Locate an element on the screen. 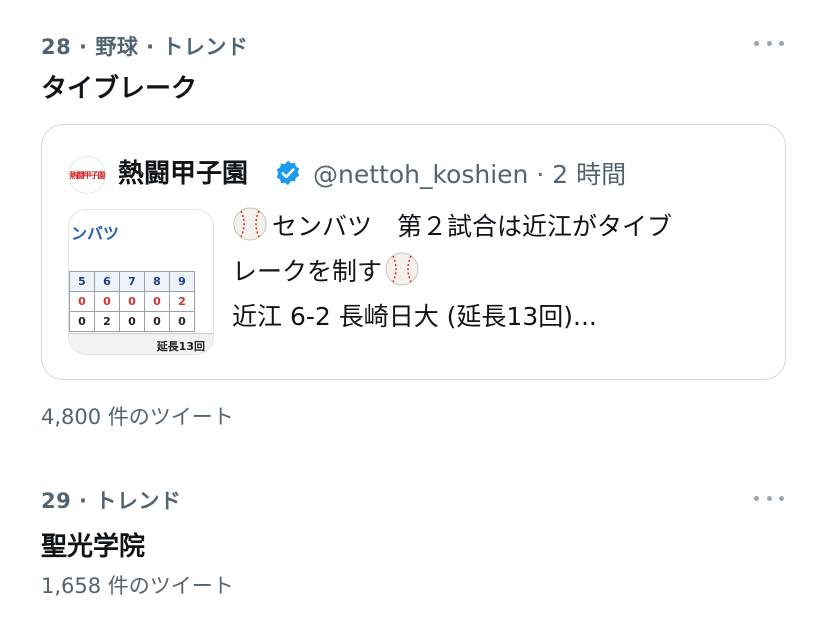 This screenshot has height=625, width=828. tweet-thumbnail: ンバツ 5 6 7 8 9 0 0 0 0 2 0 2 0 0 0 延長13回 is located at coordinates (141, 282).